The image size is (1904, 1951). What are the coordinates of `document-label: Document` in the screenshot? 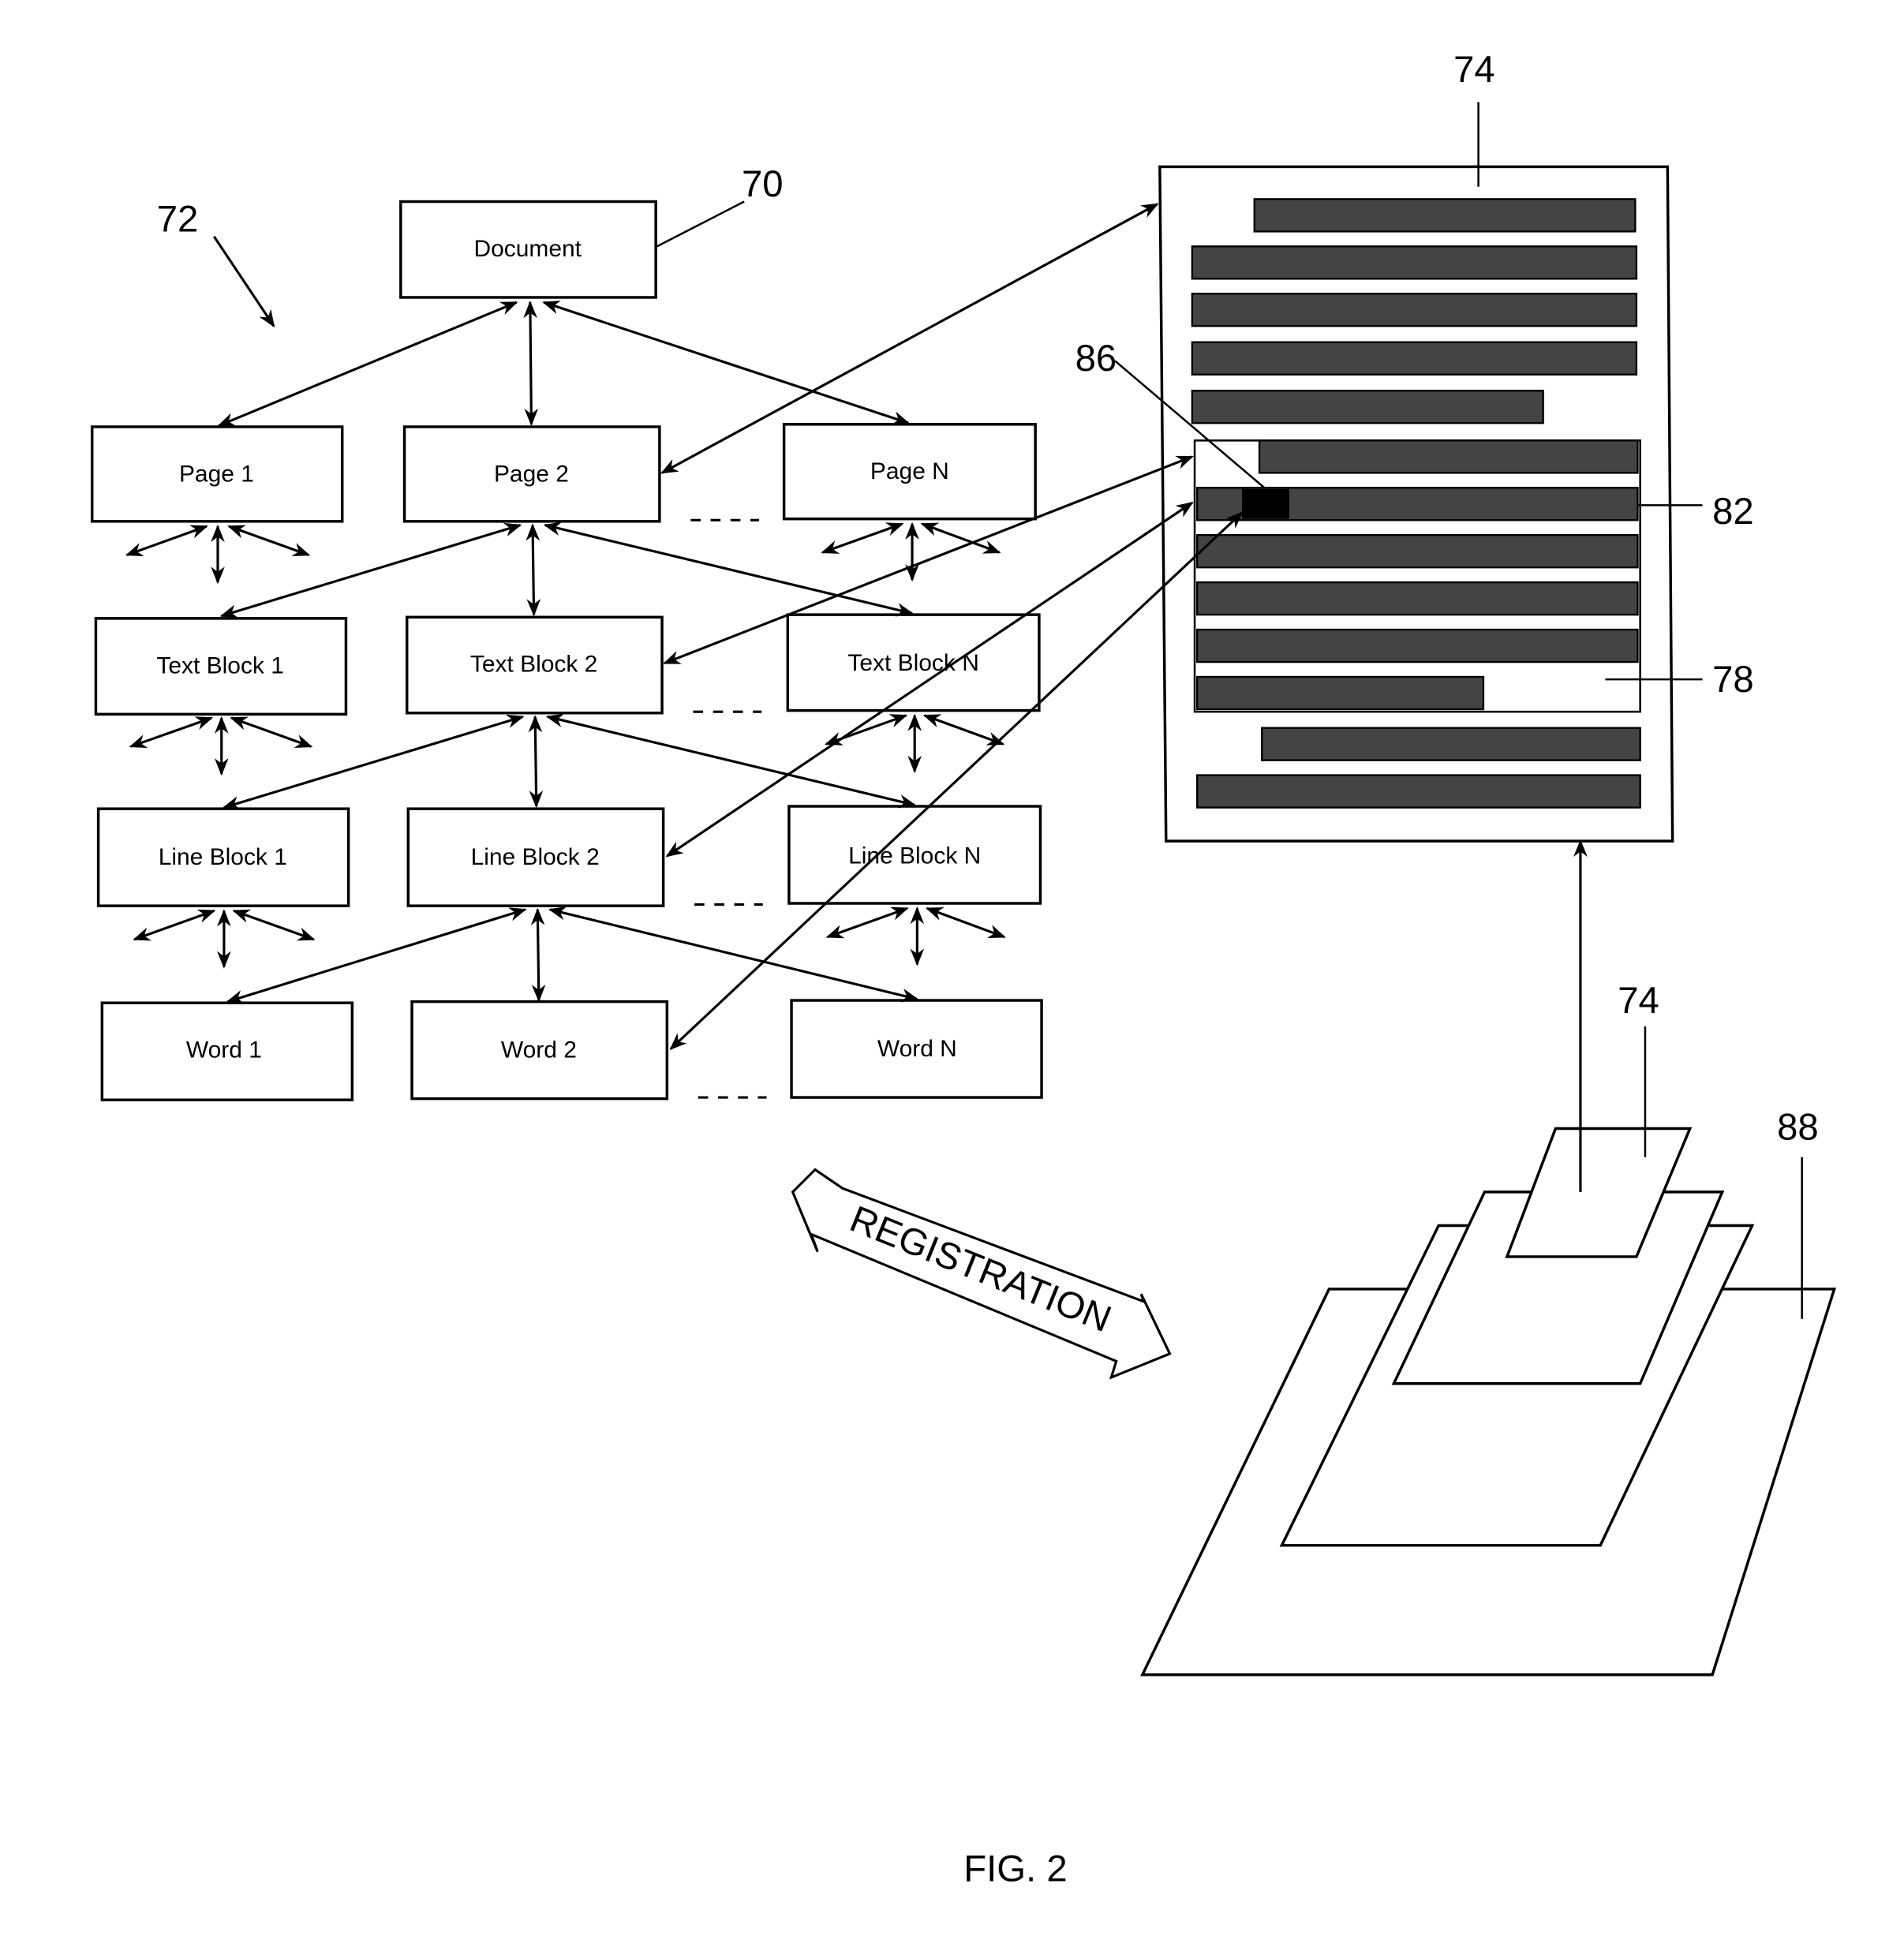 It's located at (527, 249).